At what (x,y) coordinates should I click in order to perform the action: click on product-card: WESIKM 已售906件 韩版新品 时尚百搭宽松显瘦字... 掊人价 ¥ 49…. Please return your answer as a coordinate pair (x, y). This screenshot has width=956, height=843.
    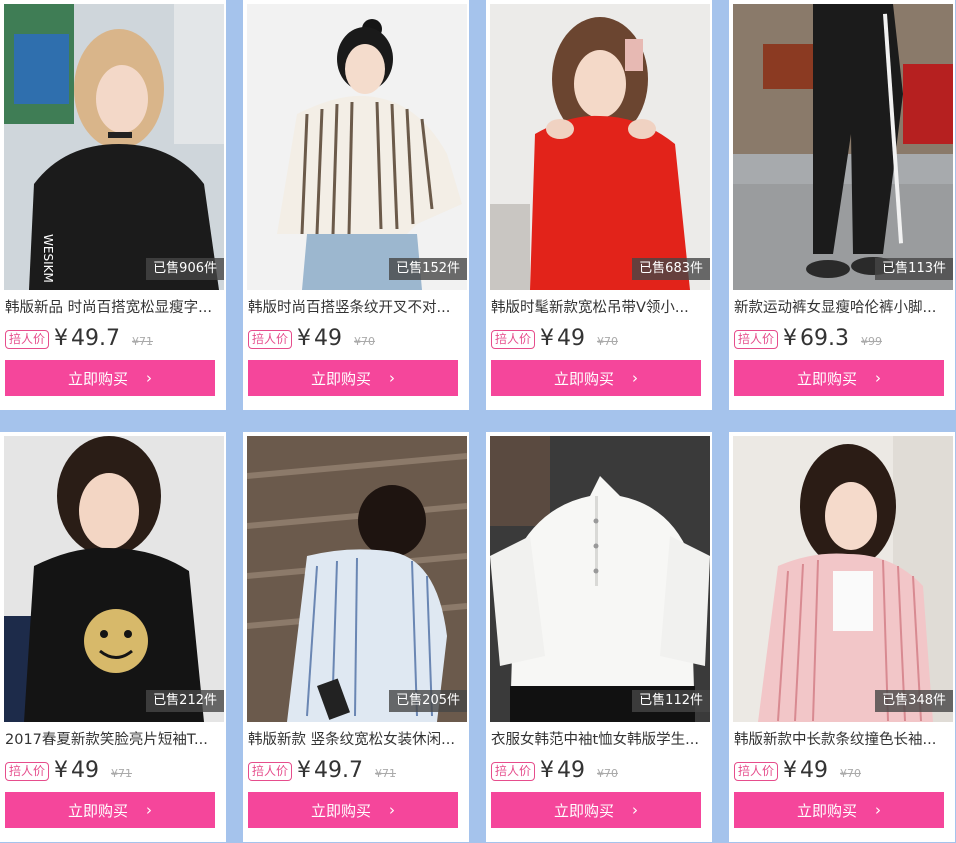
    Looking at the image, I should click on (113, 205).